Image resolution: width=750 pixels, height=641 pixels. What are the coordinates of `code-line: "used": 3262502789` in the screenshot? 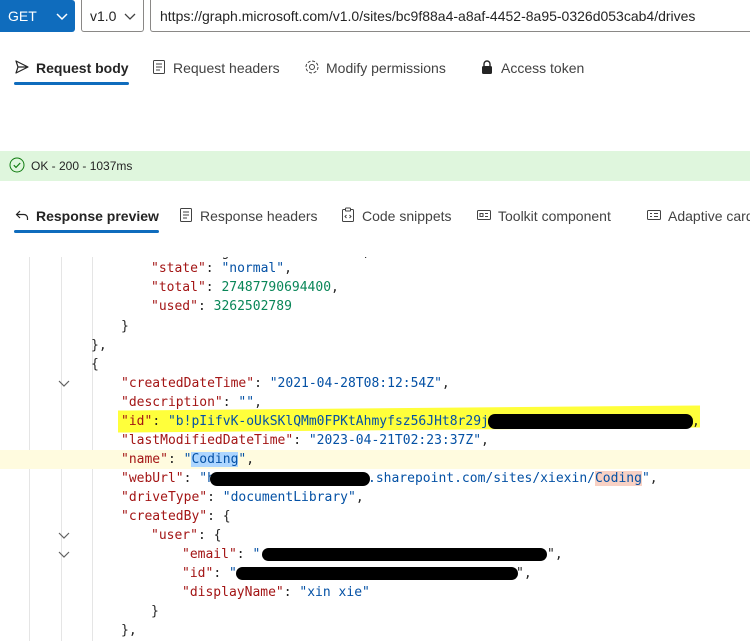 It's located at (221, 306).